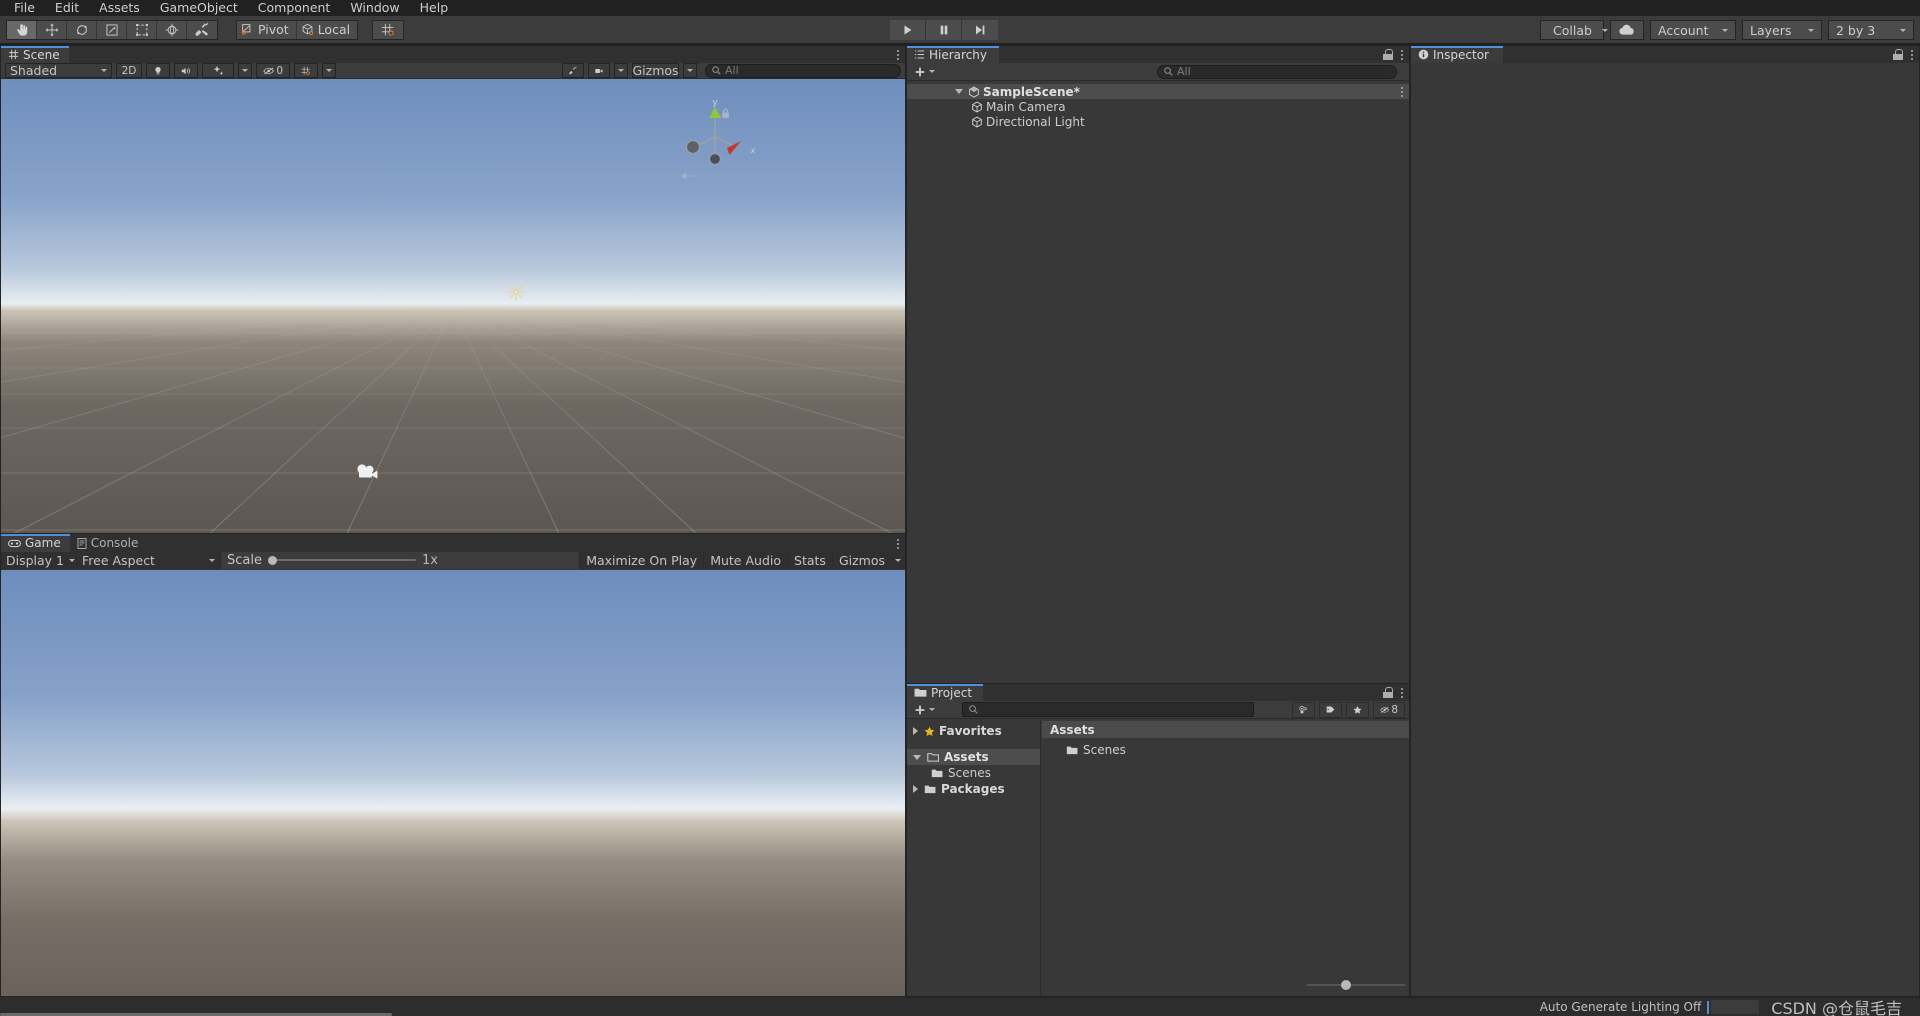  I want to click on stats-button: Stats, so click(809, 560).